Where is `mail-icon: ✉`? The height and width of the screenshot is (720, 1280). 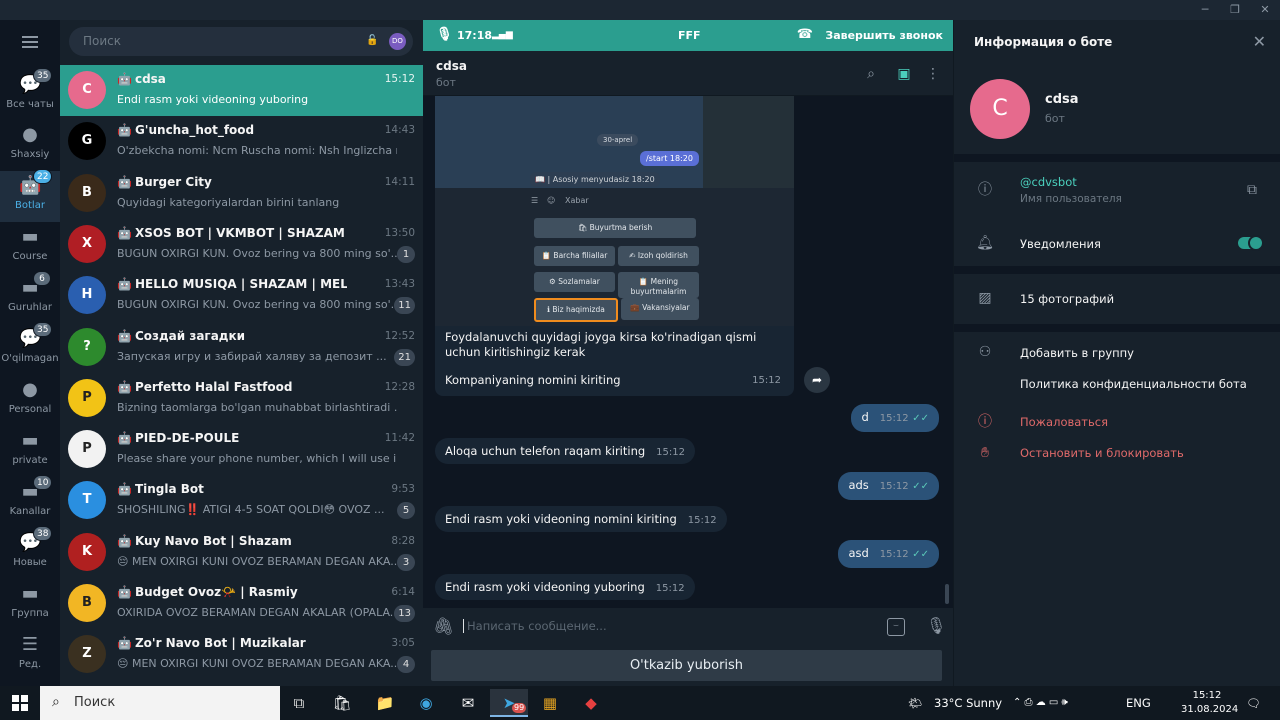
mail-icon: ✉ is located at coordinates (468, 703).